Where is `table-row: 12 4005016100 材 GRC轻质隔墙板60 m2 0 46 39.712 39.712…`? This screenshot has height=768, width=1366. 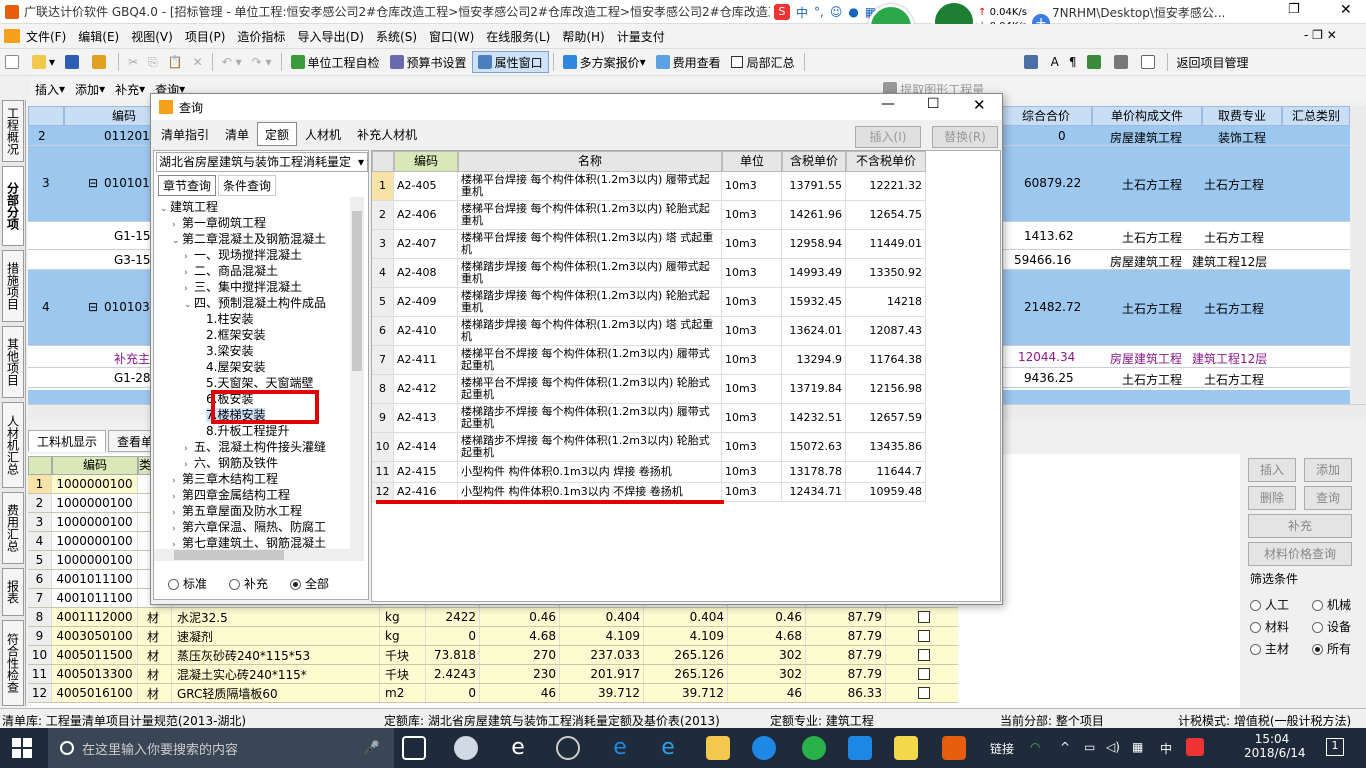
table-row: 12 4005016100 材 GRC轻质隔墙板60 m2 0 46 39.712 39.712… is located at coordinates (493, 693).